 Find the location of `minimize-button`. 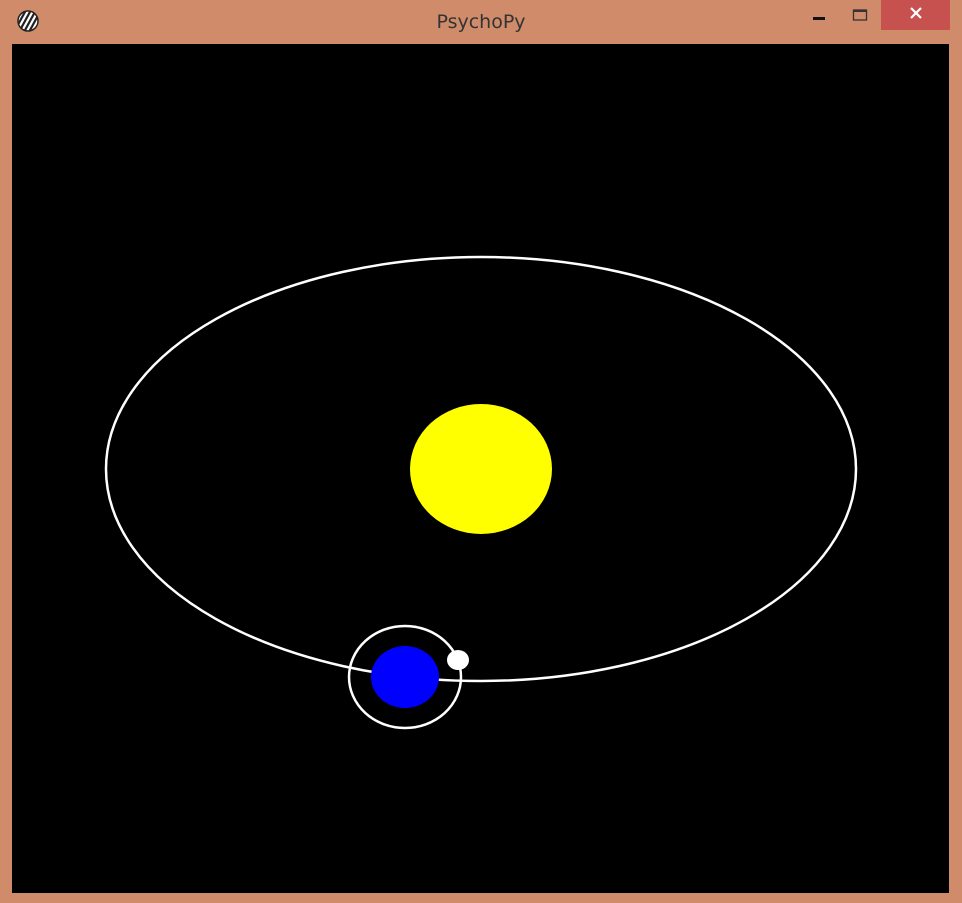

minimize-button is located at coordinates (819, 16).